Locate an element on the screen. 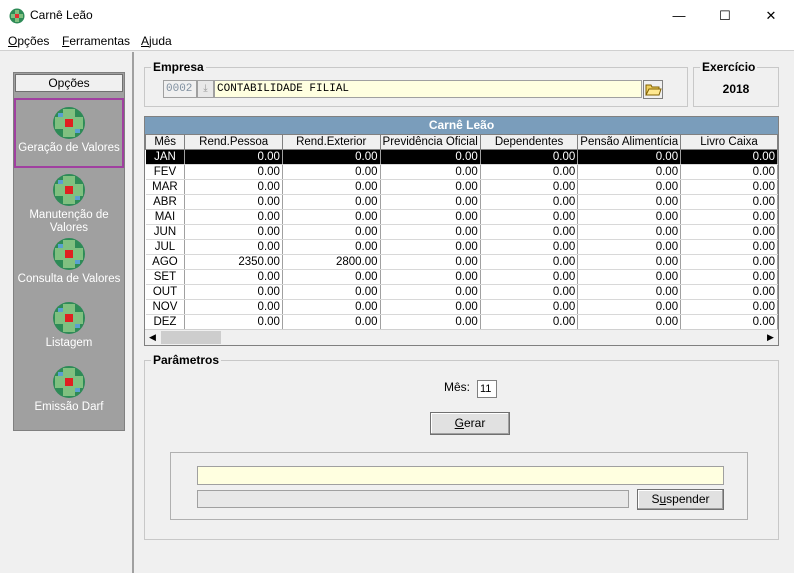 The image size is (794, 573). table-row: DEZ 0.00 0.00 0.00 0.00 0.00 0.00 is located at coordinates (461, 322).